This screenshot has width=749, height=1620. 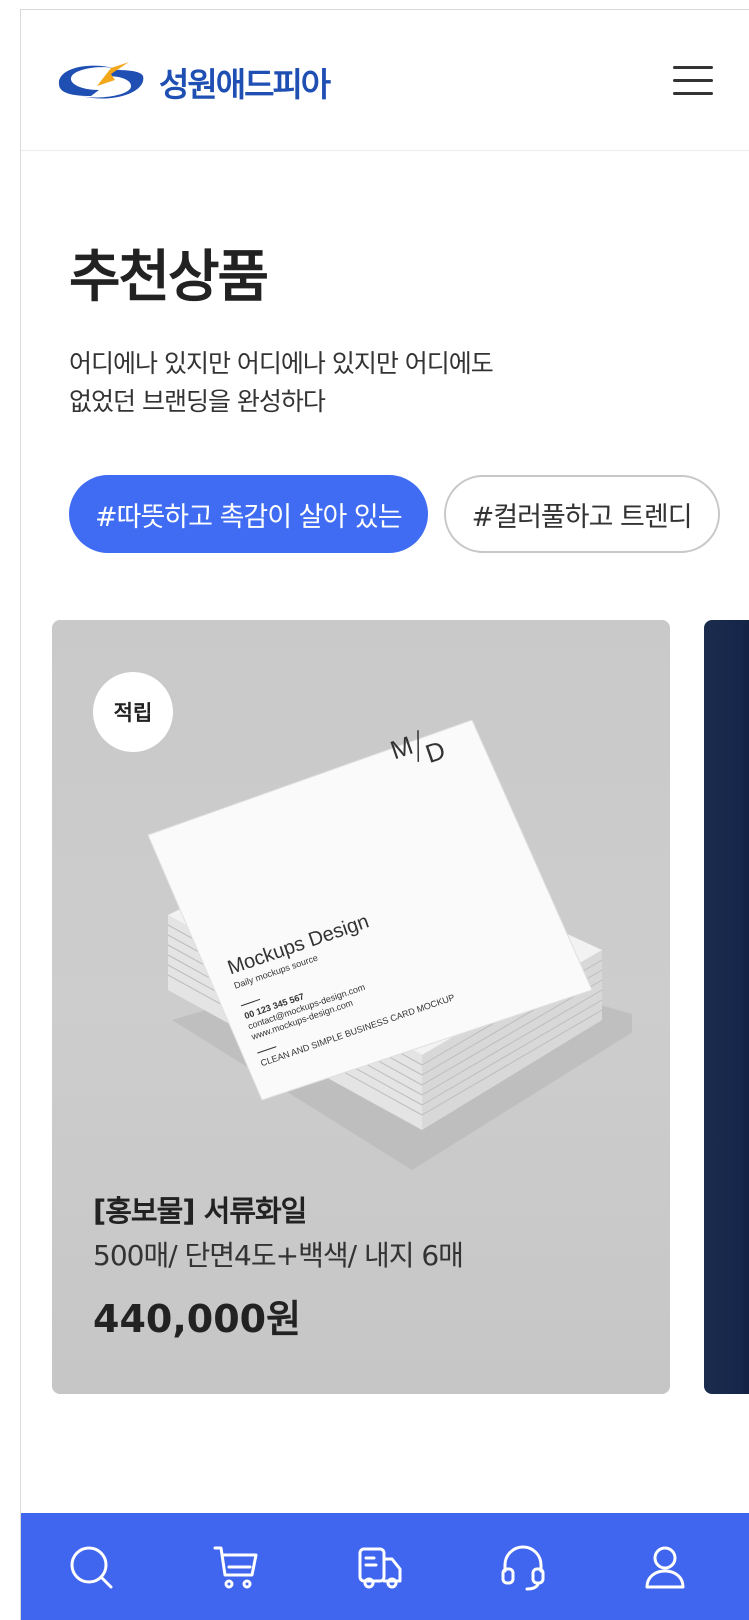 I want to click on swoosh-logo-icon, so click(x=101, y=80).